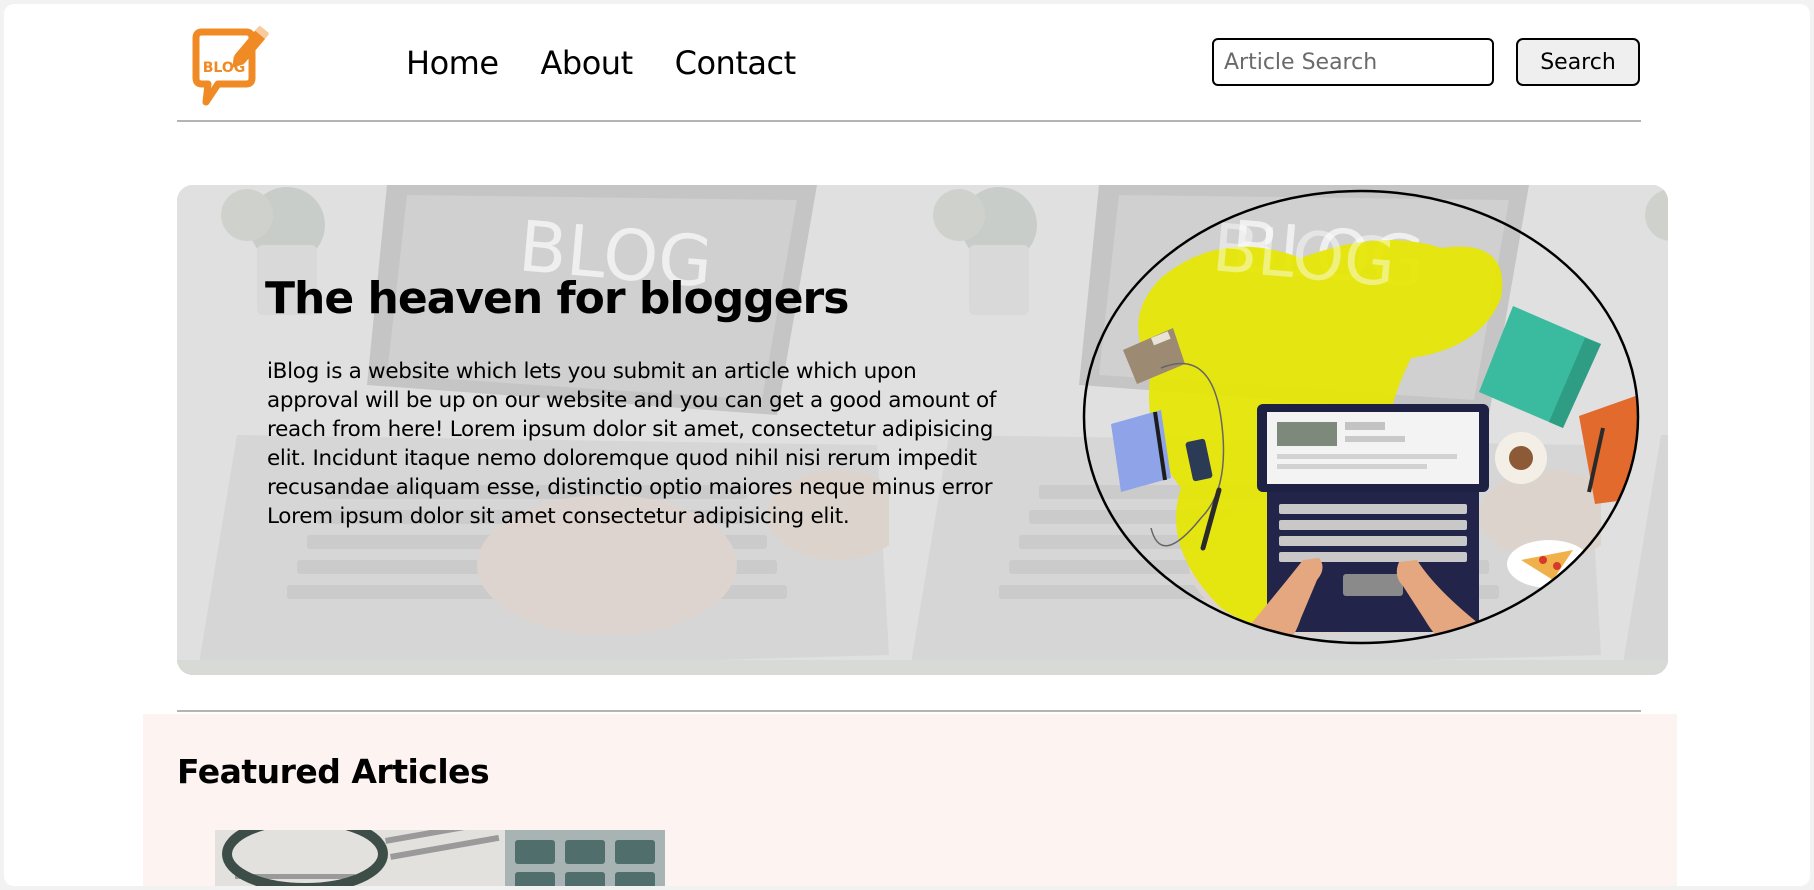  Describe the element at coordinates (333, 771) in the screenshot. I see `featured-articles-heading: Featured Articles` at that location.